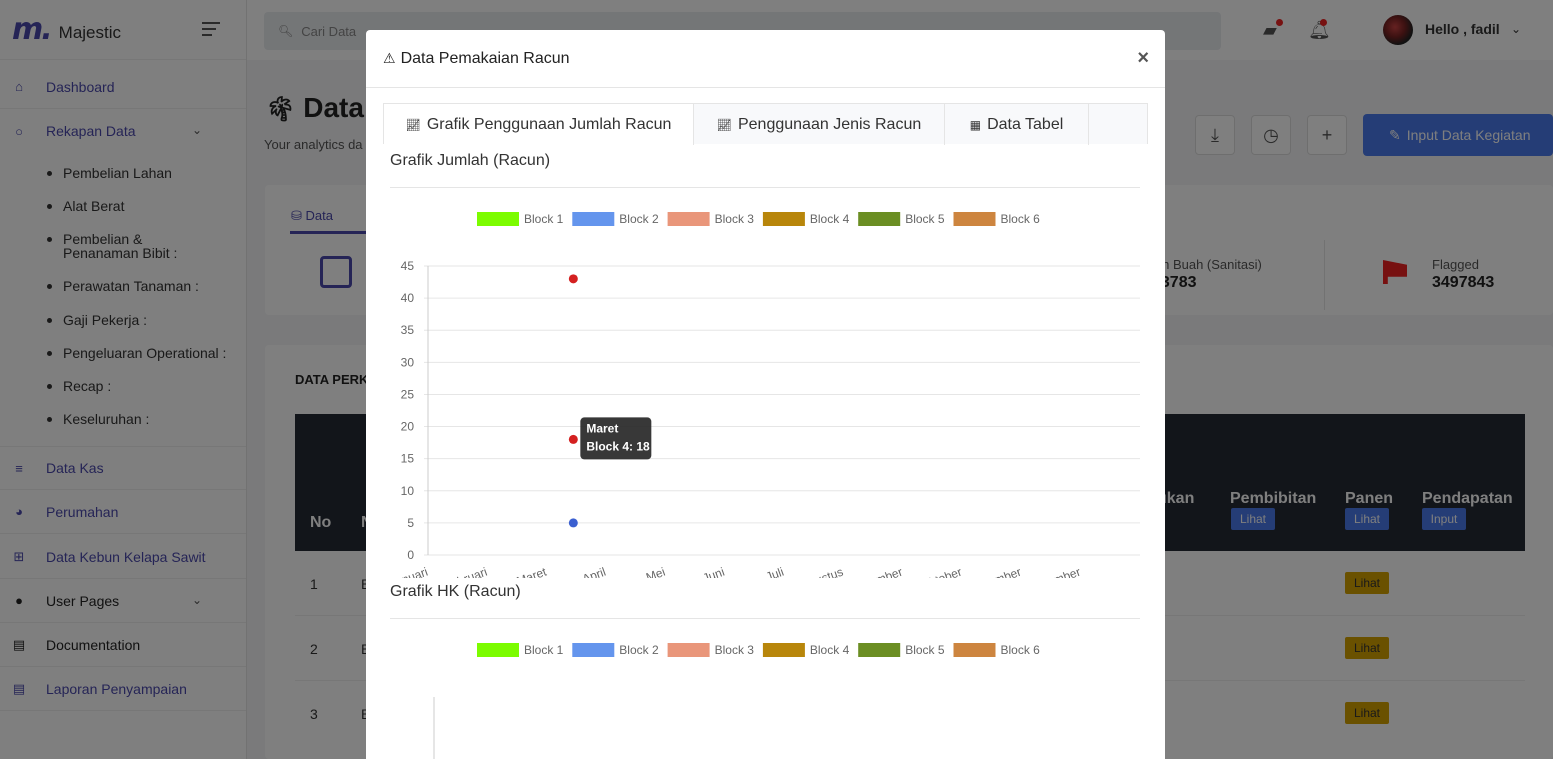  What do you see at coordinates (713, 571) in the screenshot?
I see `x-tick-label: Juni` at bounding box center [713, 571].